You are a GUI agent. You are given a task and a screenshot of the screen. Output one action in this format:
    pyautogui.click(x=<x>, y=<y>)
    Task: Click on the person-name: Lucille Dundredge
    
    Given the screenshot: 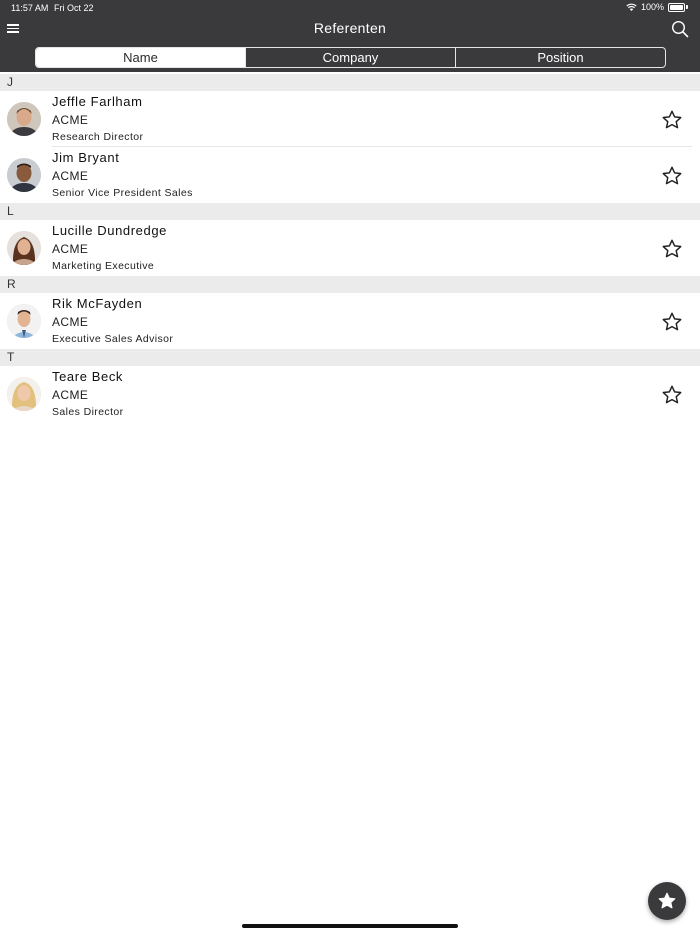 What is the action you would take?
    pyautogui.click(x=109, y=230)
    